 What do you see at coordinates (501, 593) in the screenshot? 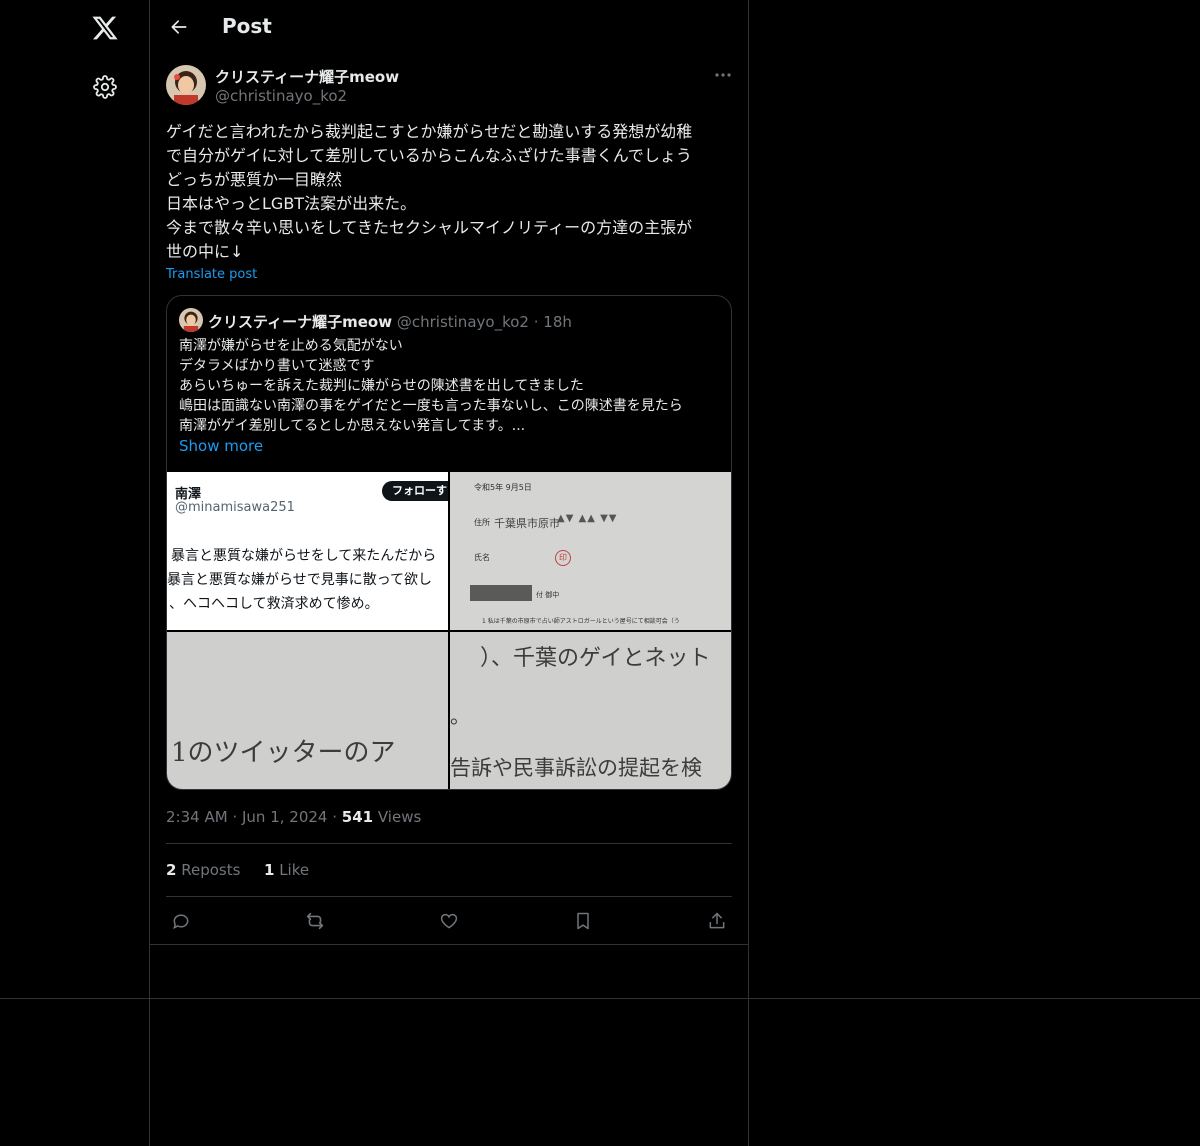
I see `m2-redaction-box` at bounding box center [501, 593].